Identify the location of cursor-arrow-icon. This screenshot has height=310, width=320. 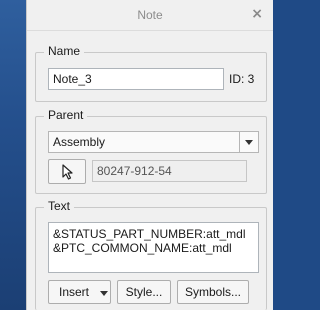
(67, 172).